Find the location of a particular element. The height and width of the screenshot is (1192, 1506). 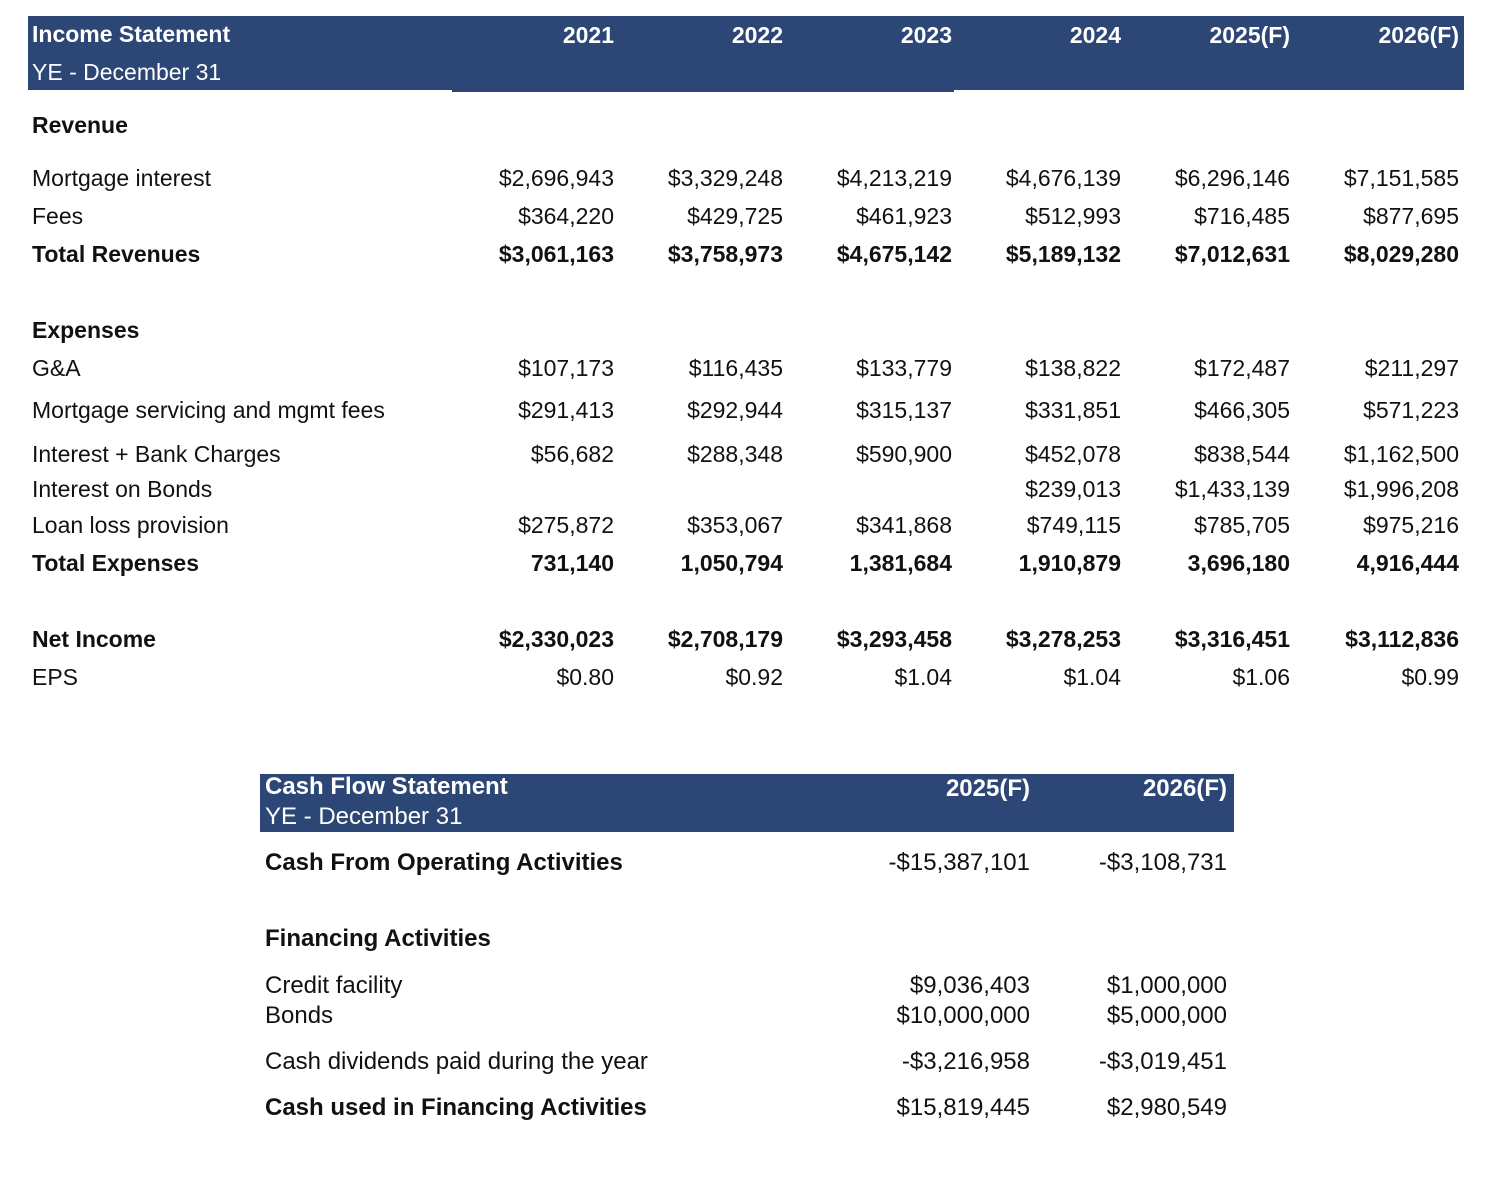

table-cell: $1,000,000 is located at coordinates (1166, 985).